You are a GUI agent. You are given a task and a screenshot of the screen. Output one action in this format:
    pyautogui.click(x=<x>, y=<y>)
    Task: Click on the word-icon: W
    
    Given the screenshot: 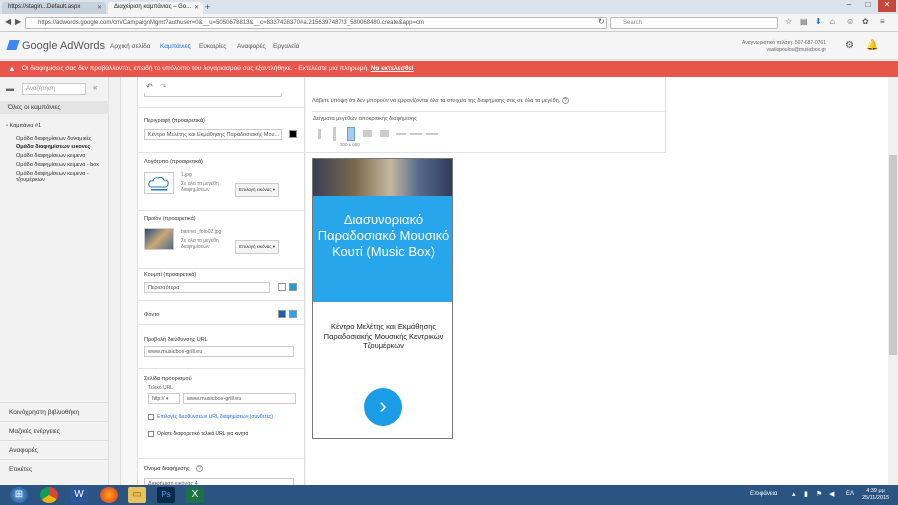 What is the action you would take?
    pyautogui.click(x=79, y=495)
    